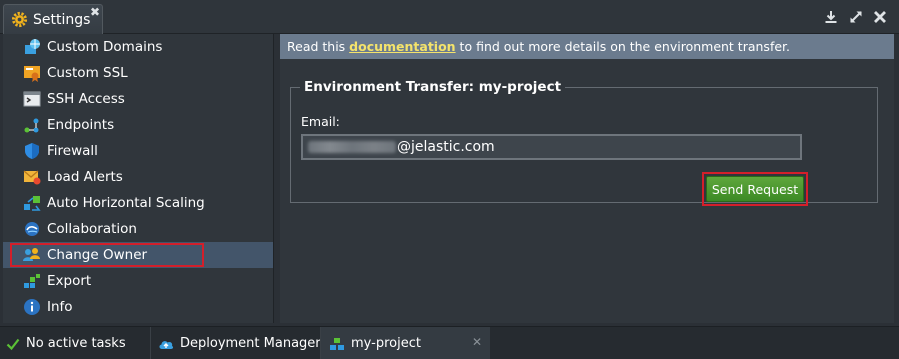  Describe the element at coordinates (138, 281) in the screenshot. I see `sidebar-item-export: Export` at that location.